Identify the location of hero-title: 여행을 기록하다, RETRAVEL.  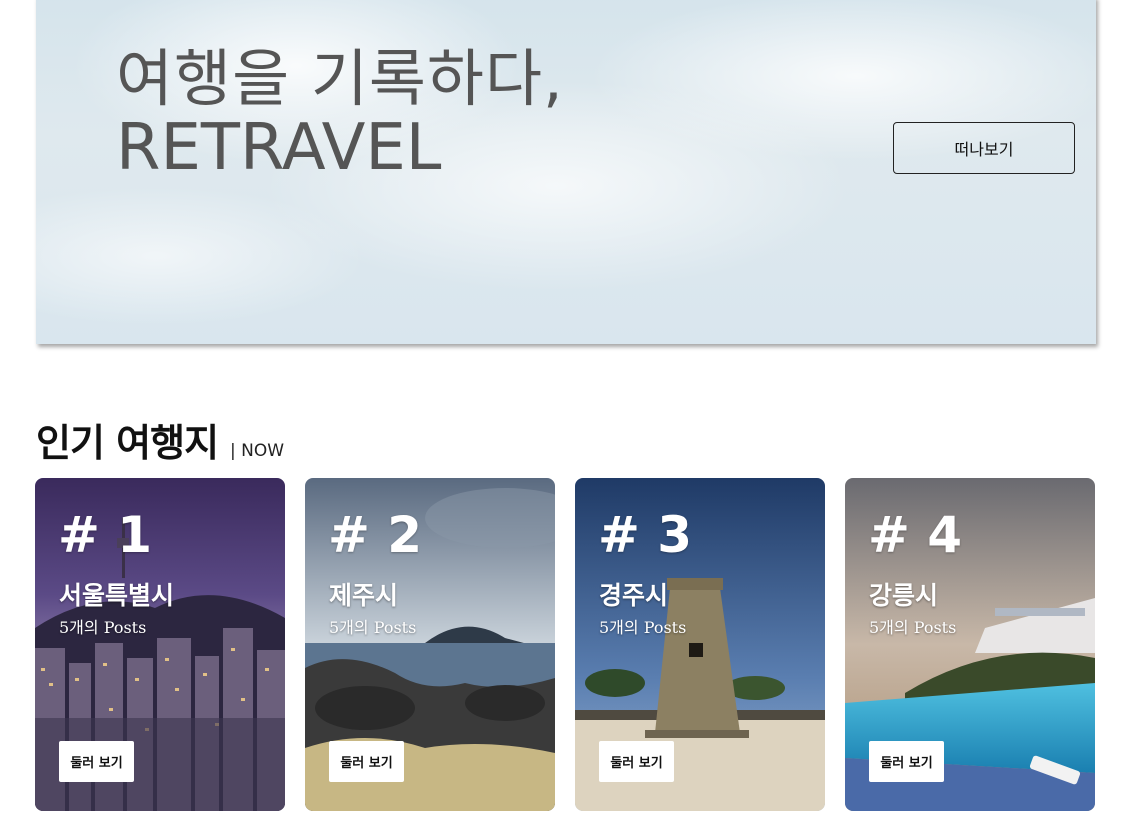
(340, 114).